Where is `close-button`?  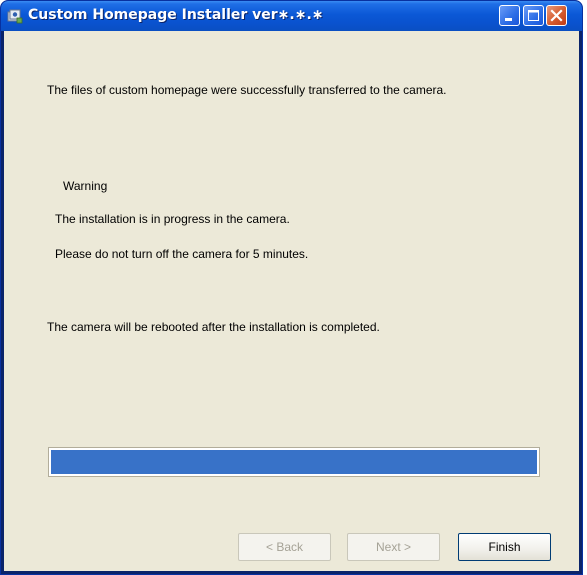
close-button is located at coordinates (556, 15).